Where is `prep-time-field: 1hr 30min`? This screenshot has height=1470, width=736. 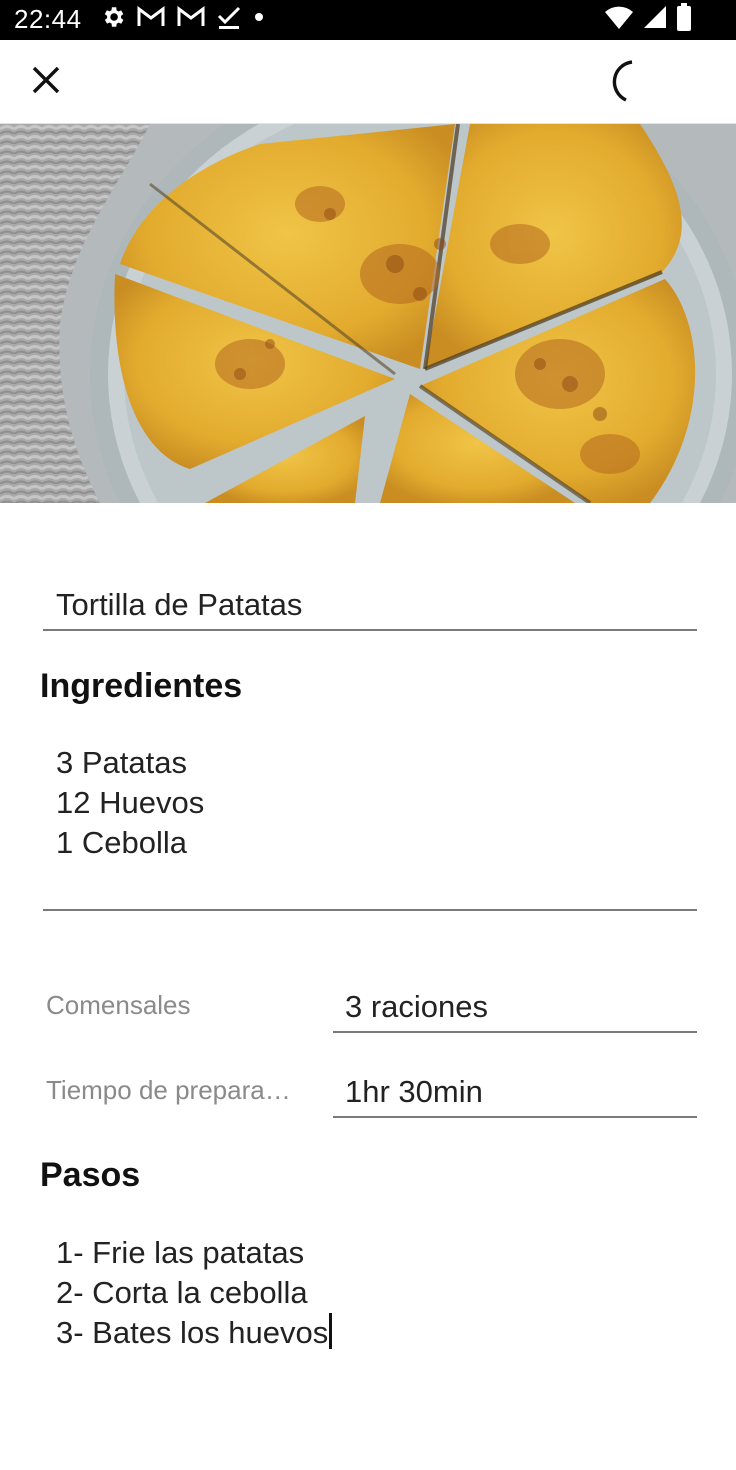
prep-time-field: 1hr 30min is located at coordinates (515, 1094).